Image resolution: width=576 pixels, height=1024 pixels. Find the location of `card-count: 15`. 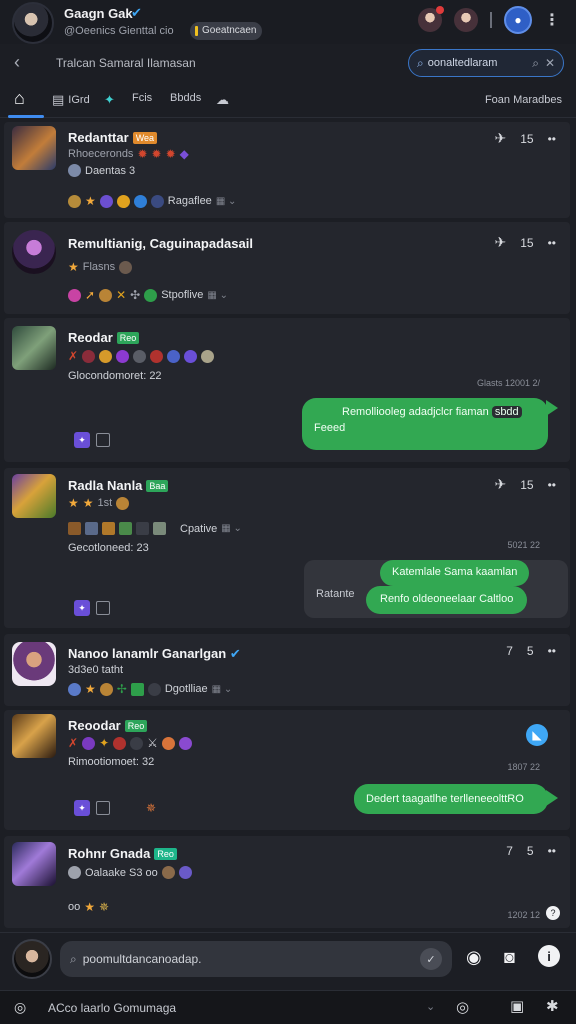

card-count: 15 is located at coordinates (527, 138).